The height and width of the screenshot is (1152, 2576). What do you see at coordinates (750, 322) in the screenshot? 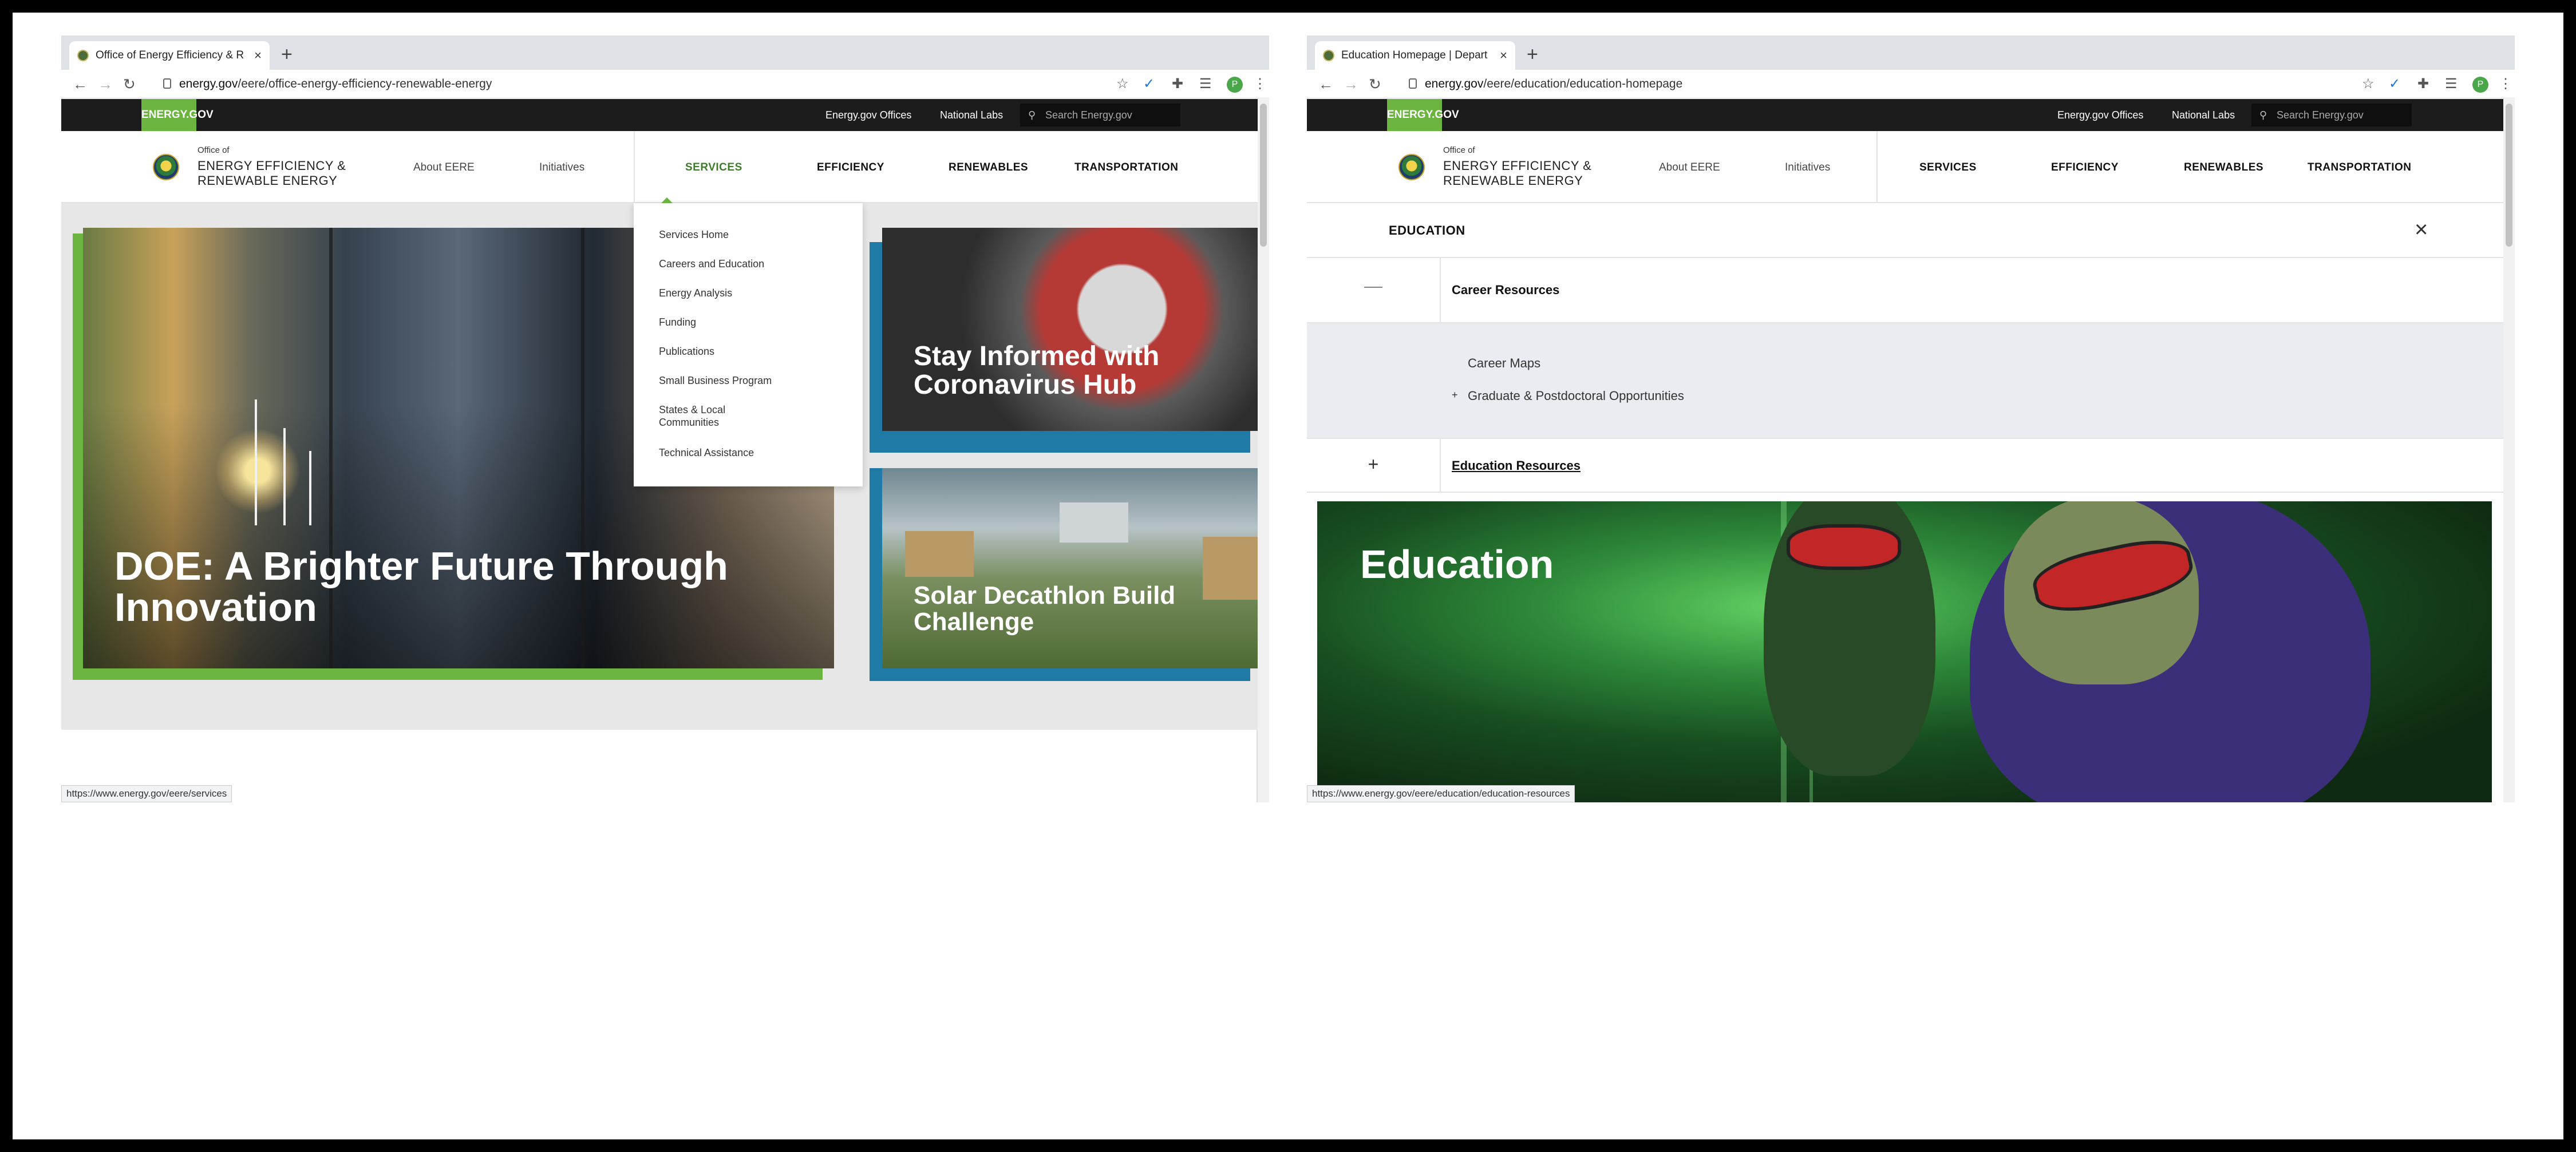
I see `dropdown-item-funding: Funding` at bounding box center [750, 322].